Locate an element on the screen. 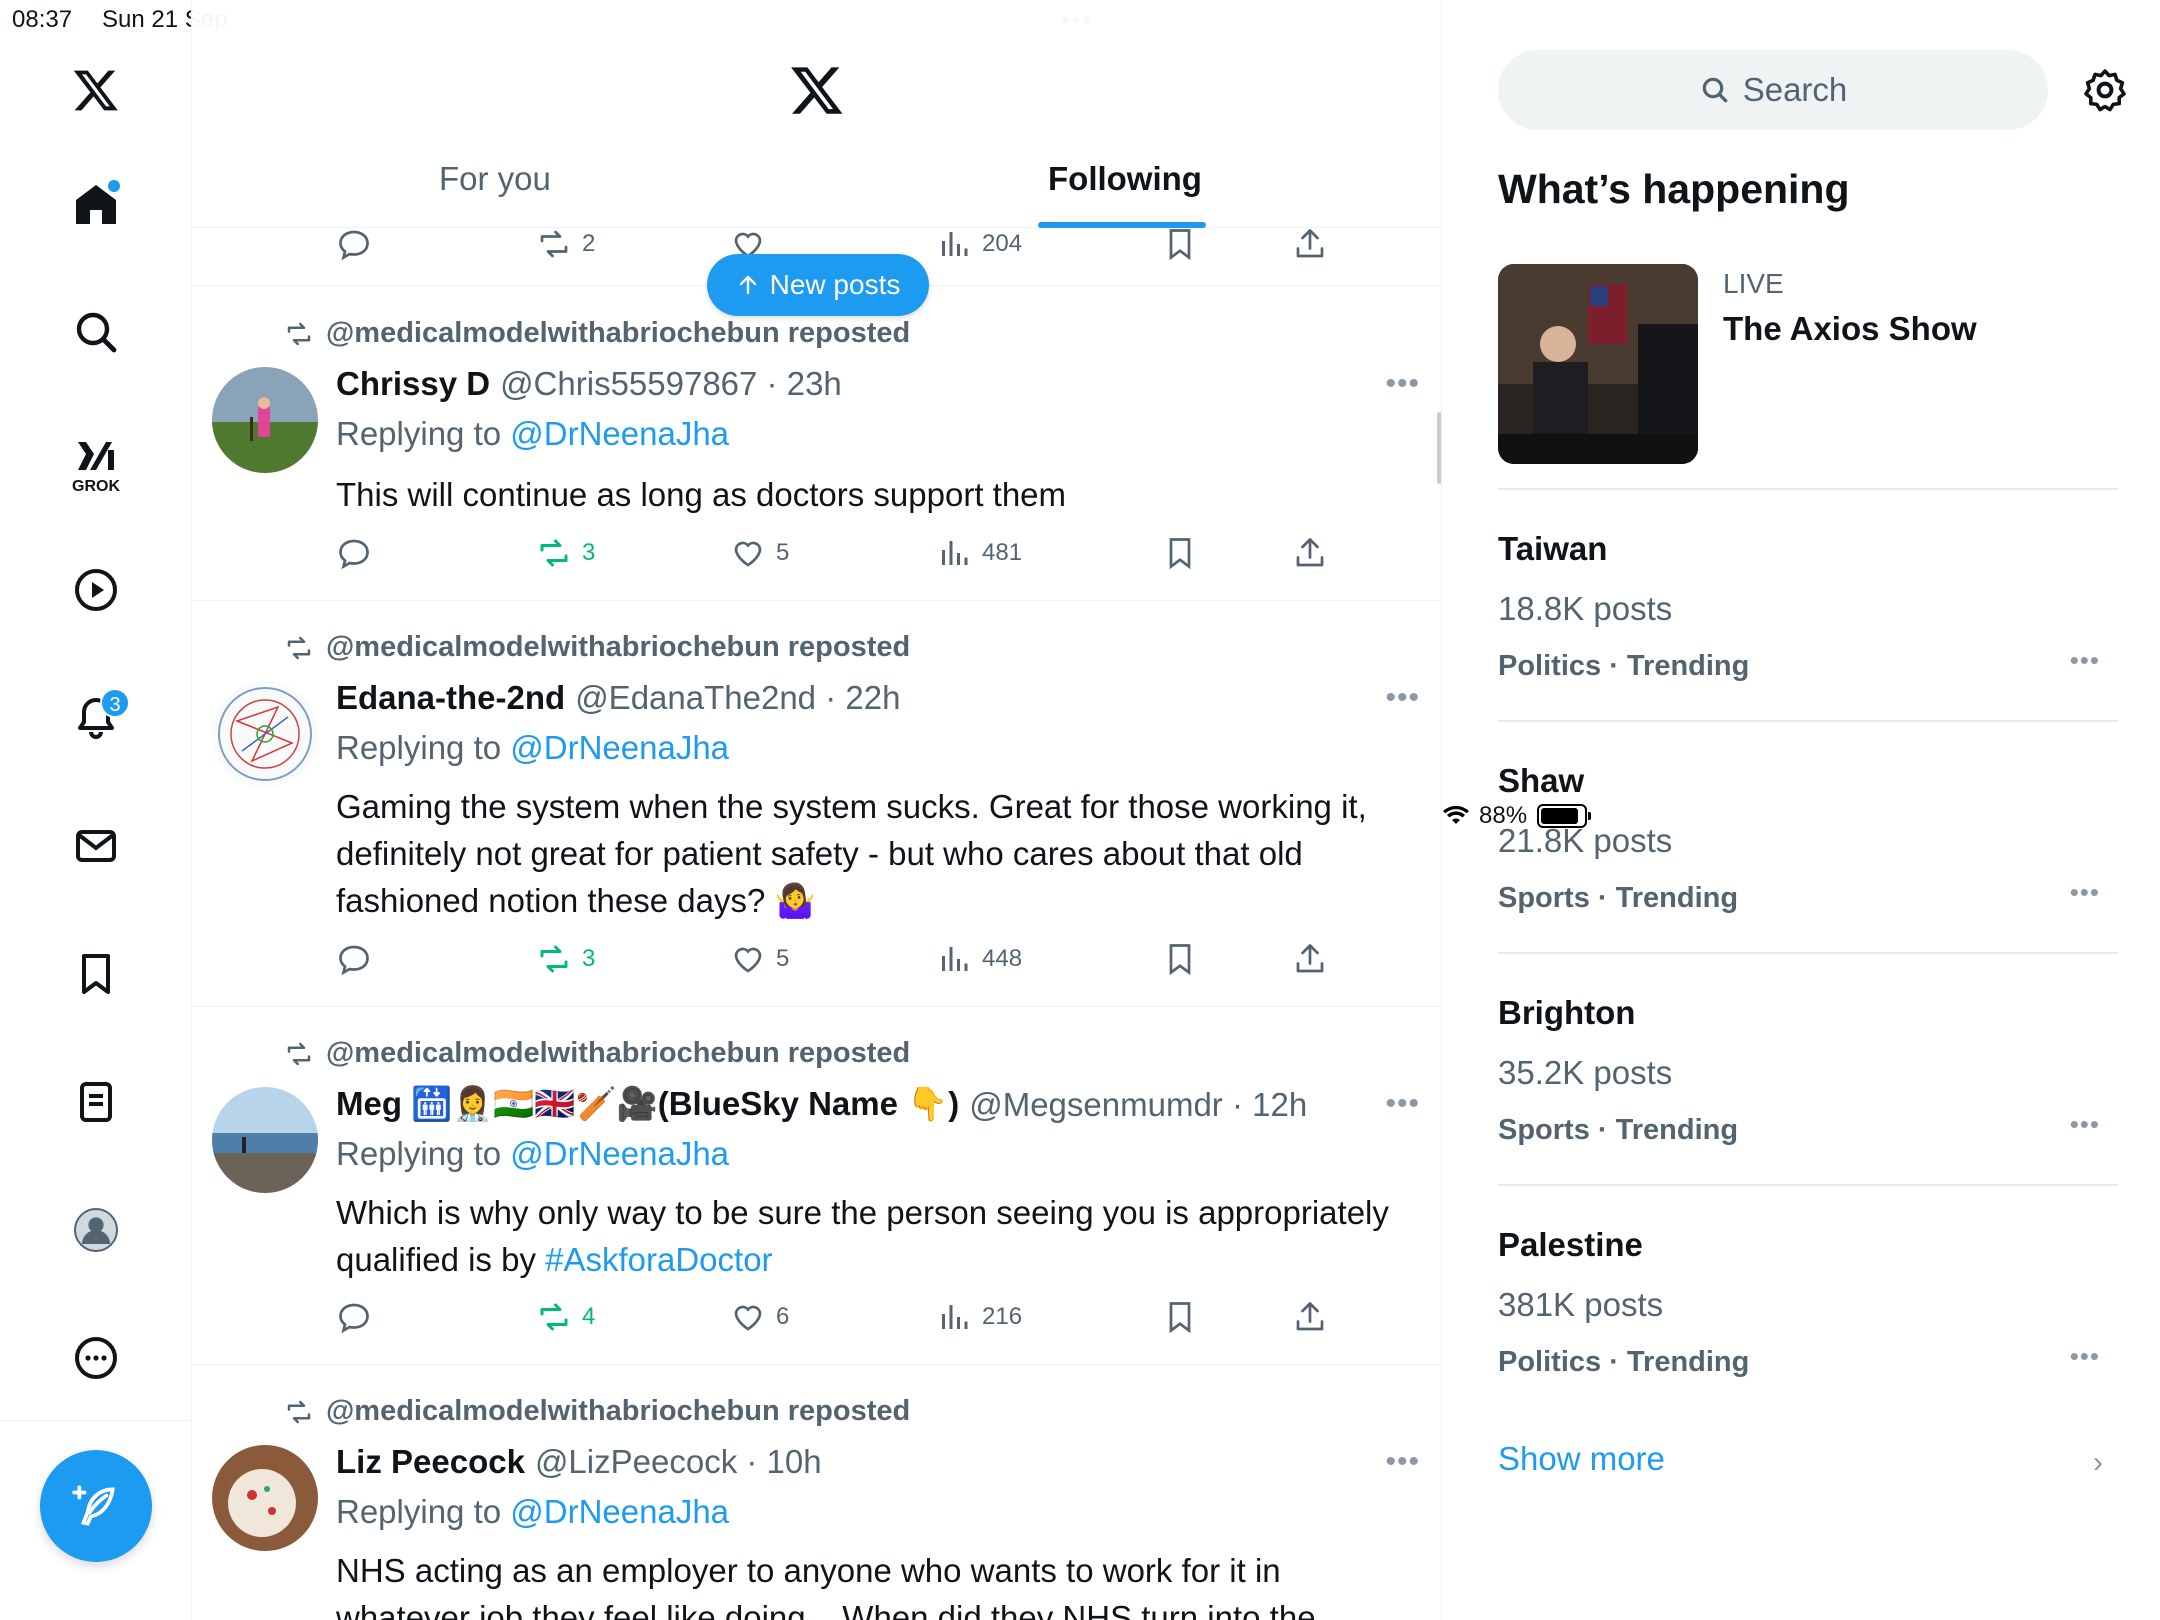 This screenshot has width=2160, height=1620. nav-divider is located at coordinates (96, 1420).